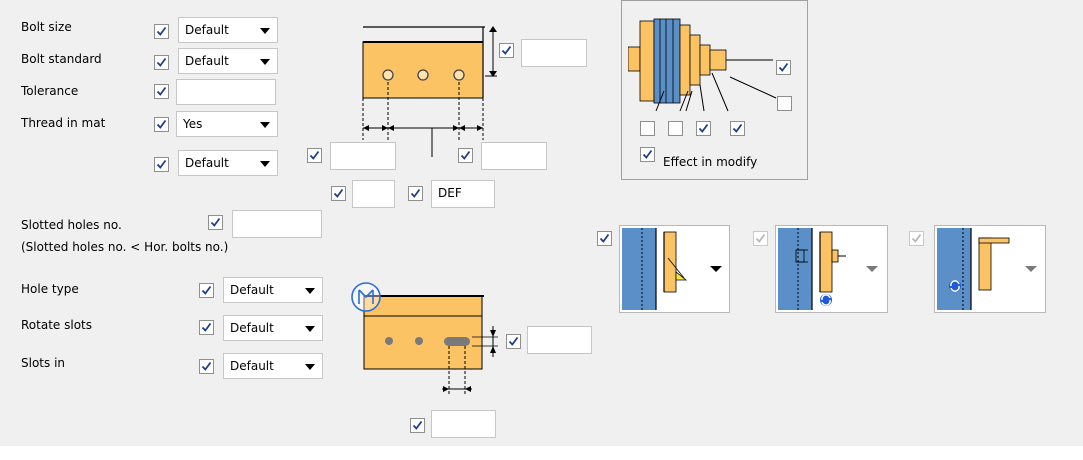 The width and height of the screenshot is (1083, 460). I want to click on bolt-standard-checkbox, so click(161, 62).